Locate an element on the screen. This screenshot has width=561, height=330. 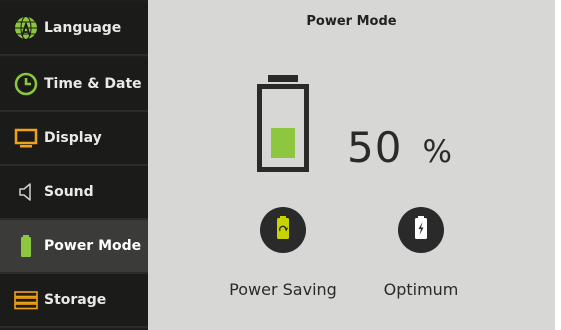
page-title: Power Mode is located at coordinates (351, 21).